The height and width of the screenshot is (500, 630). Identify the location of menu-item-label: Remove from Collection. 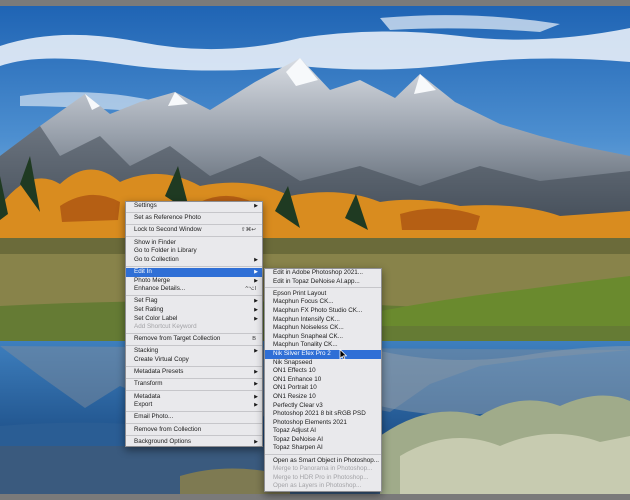
(168, 429).